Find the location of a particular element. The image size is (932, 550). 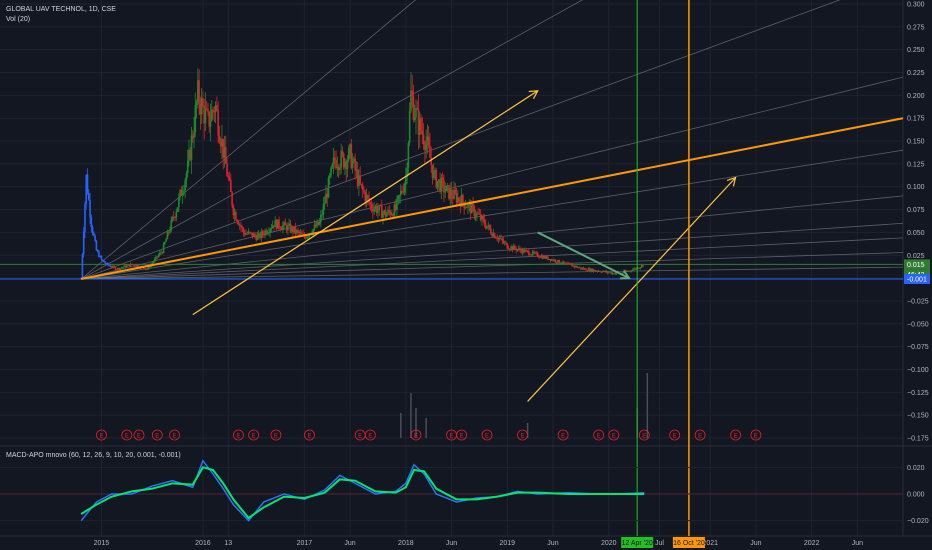

time-tick-label: 2015 is located at coordinates (102, 543).